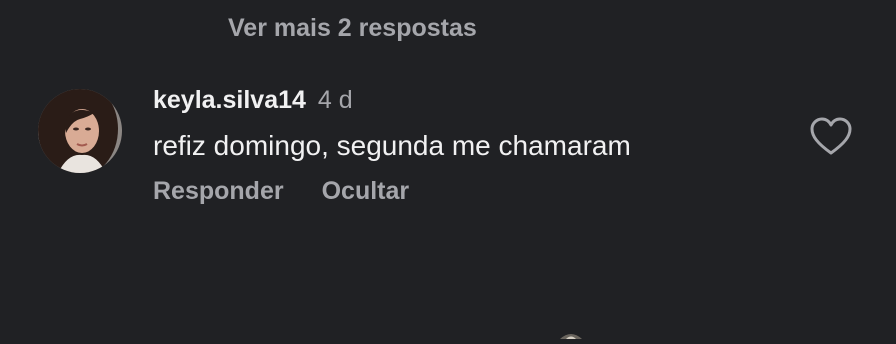  Describe the element at coordinates (571, 332) in the screenshot. I see `partial-avatar-peek` at that location.